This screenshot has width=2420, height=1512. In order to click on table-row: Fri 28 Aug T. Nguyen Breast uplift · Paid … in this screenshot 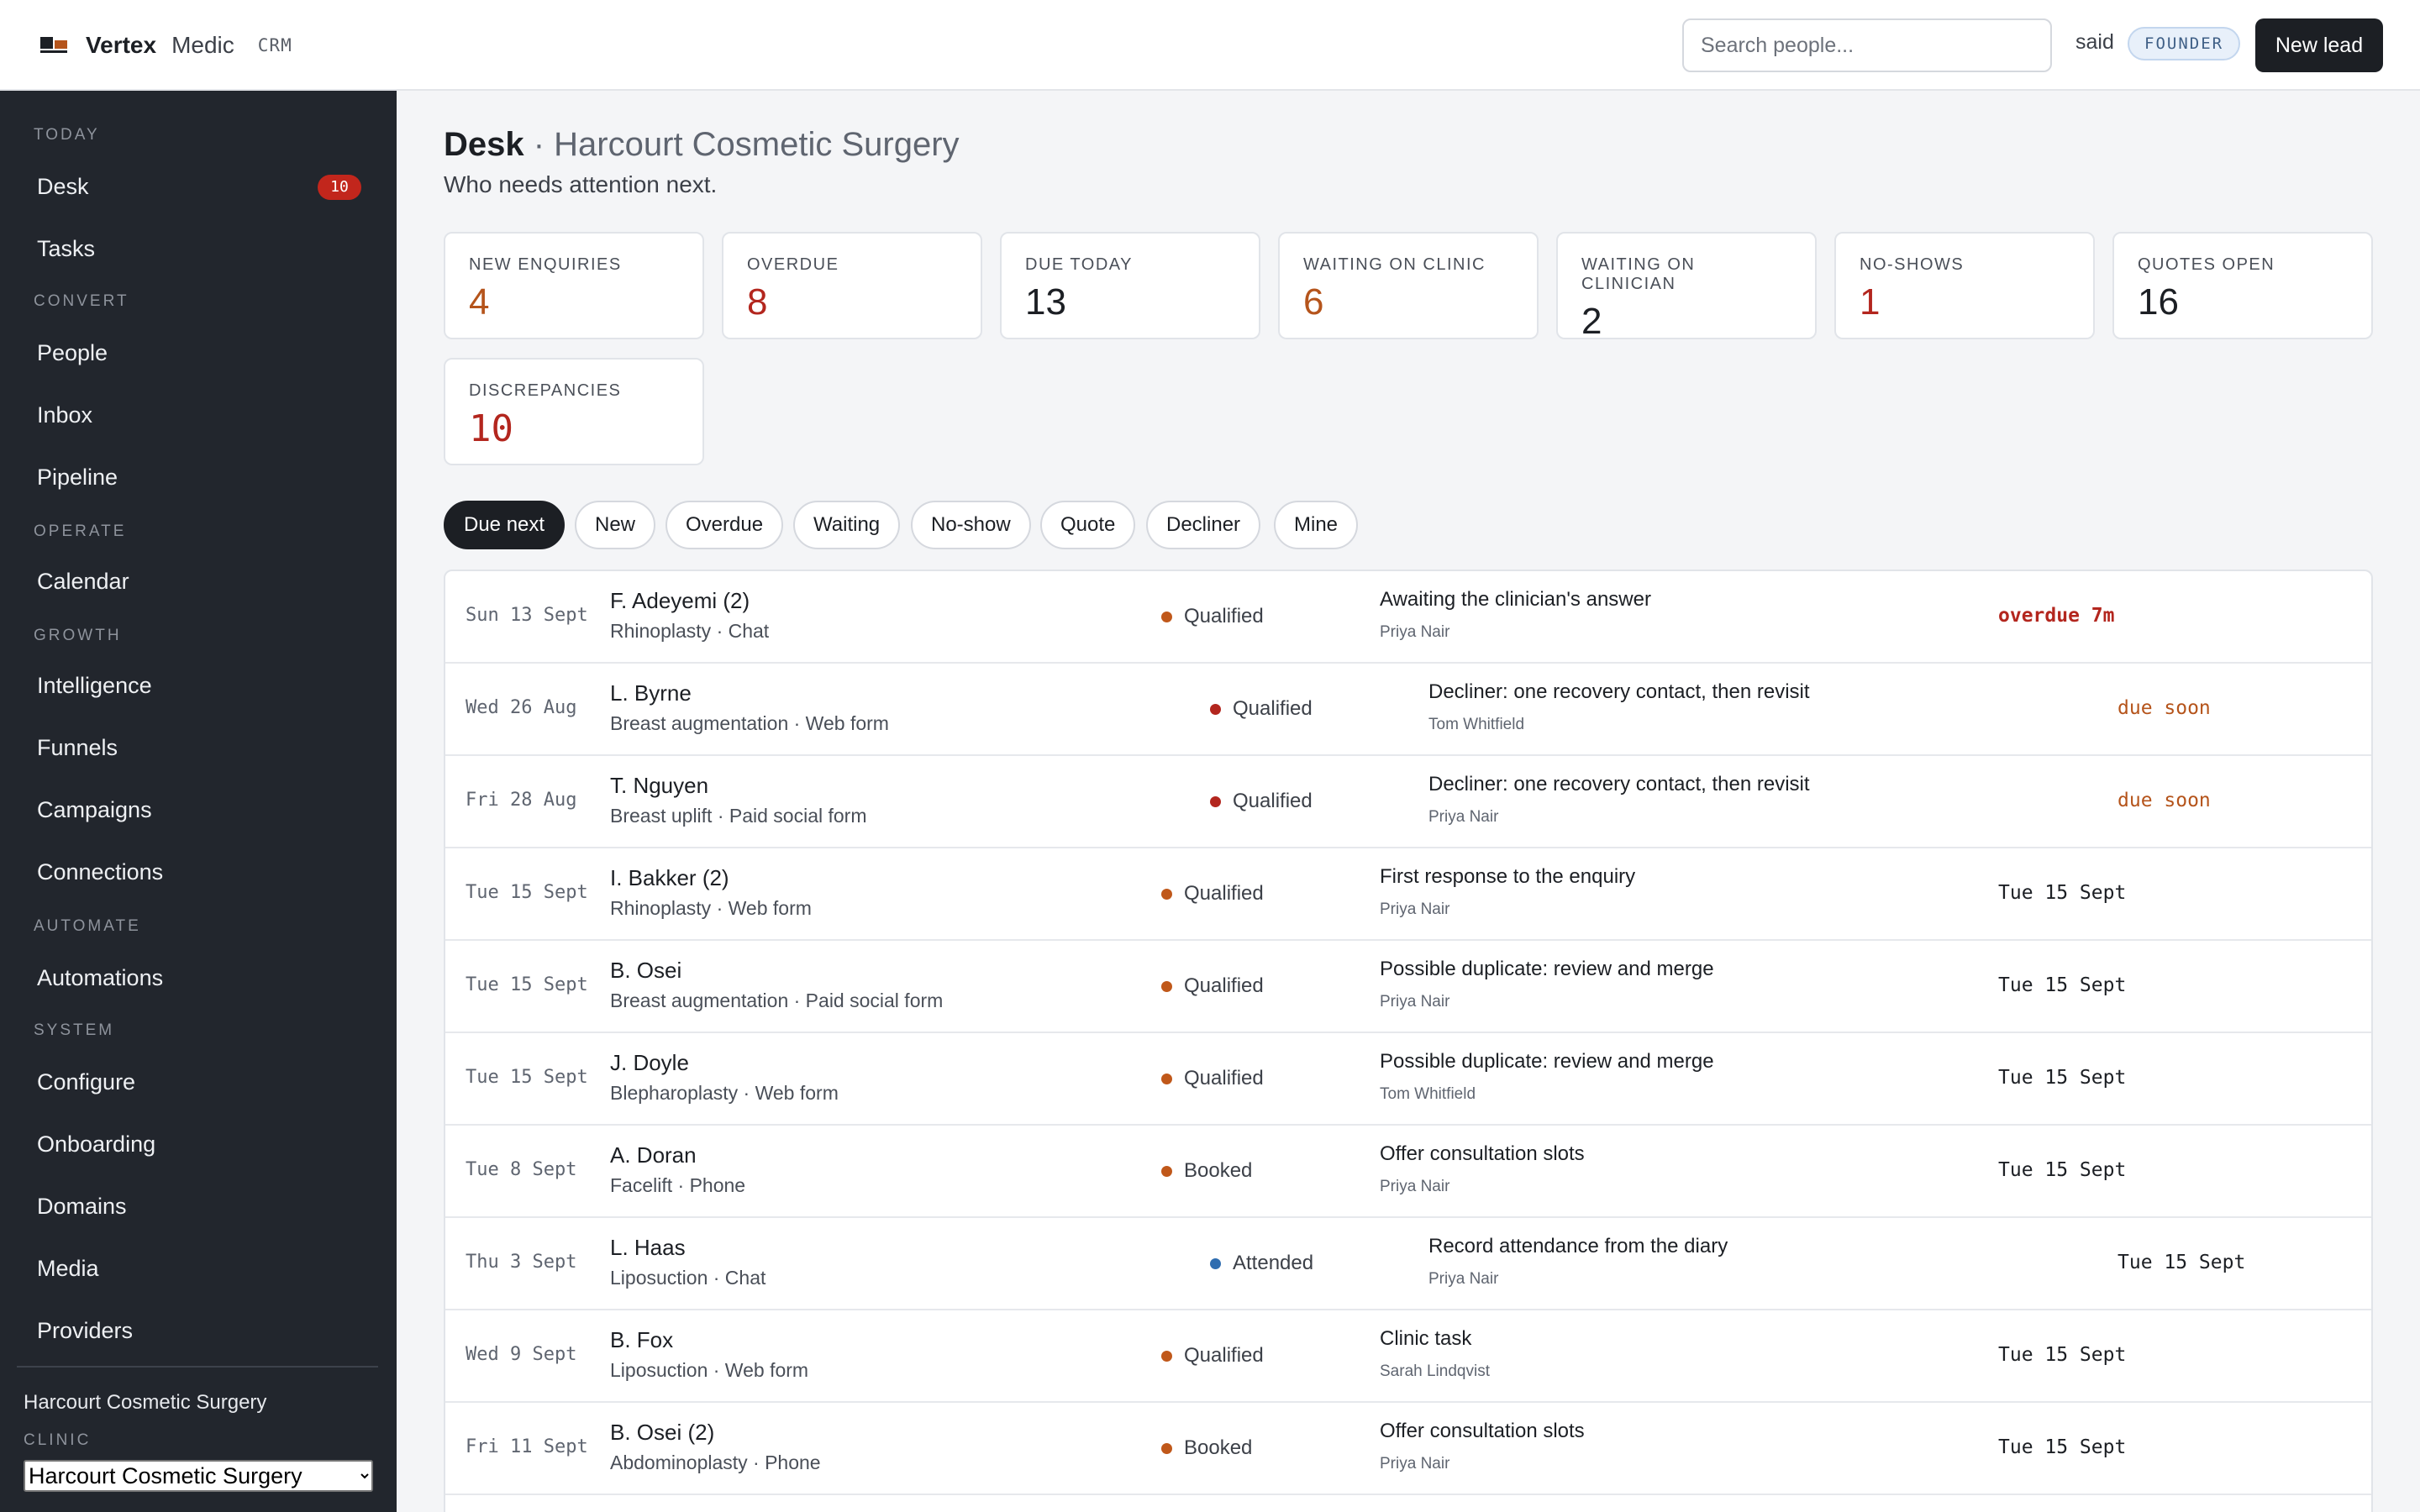, I will do `click(1408, 802)`.